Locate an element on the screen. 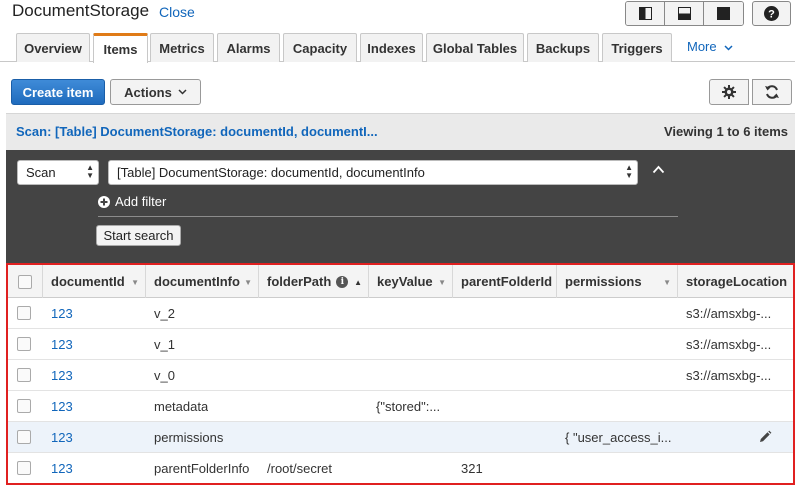  cell-documentinfo: permissions is located at coordinates (189, 437).